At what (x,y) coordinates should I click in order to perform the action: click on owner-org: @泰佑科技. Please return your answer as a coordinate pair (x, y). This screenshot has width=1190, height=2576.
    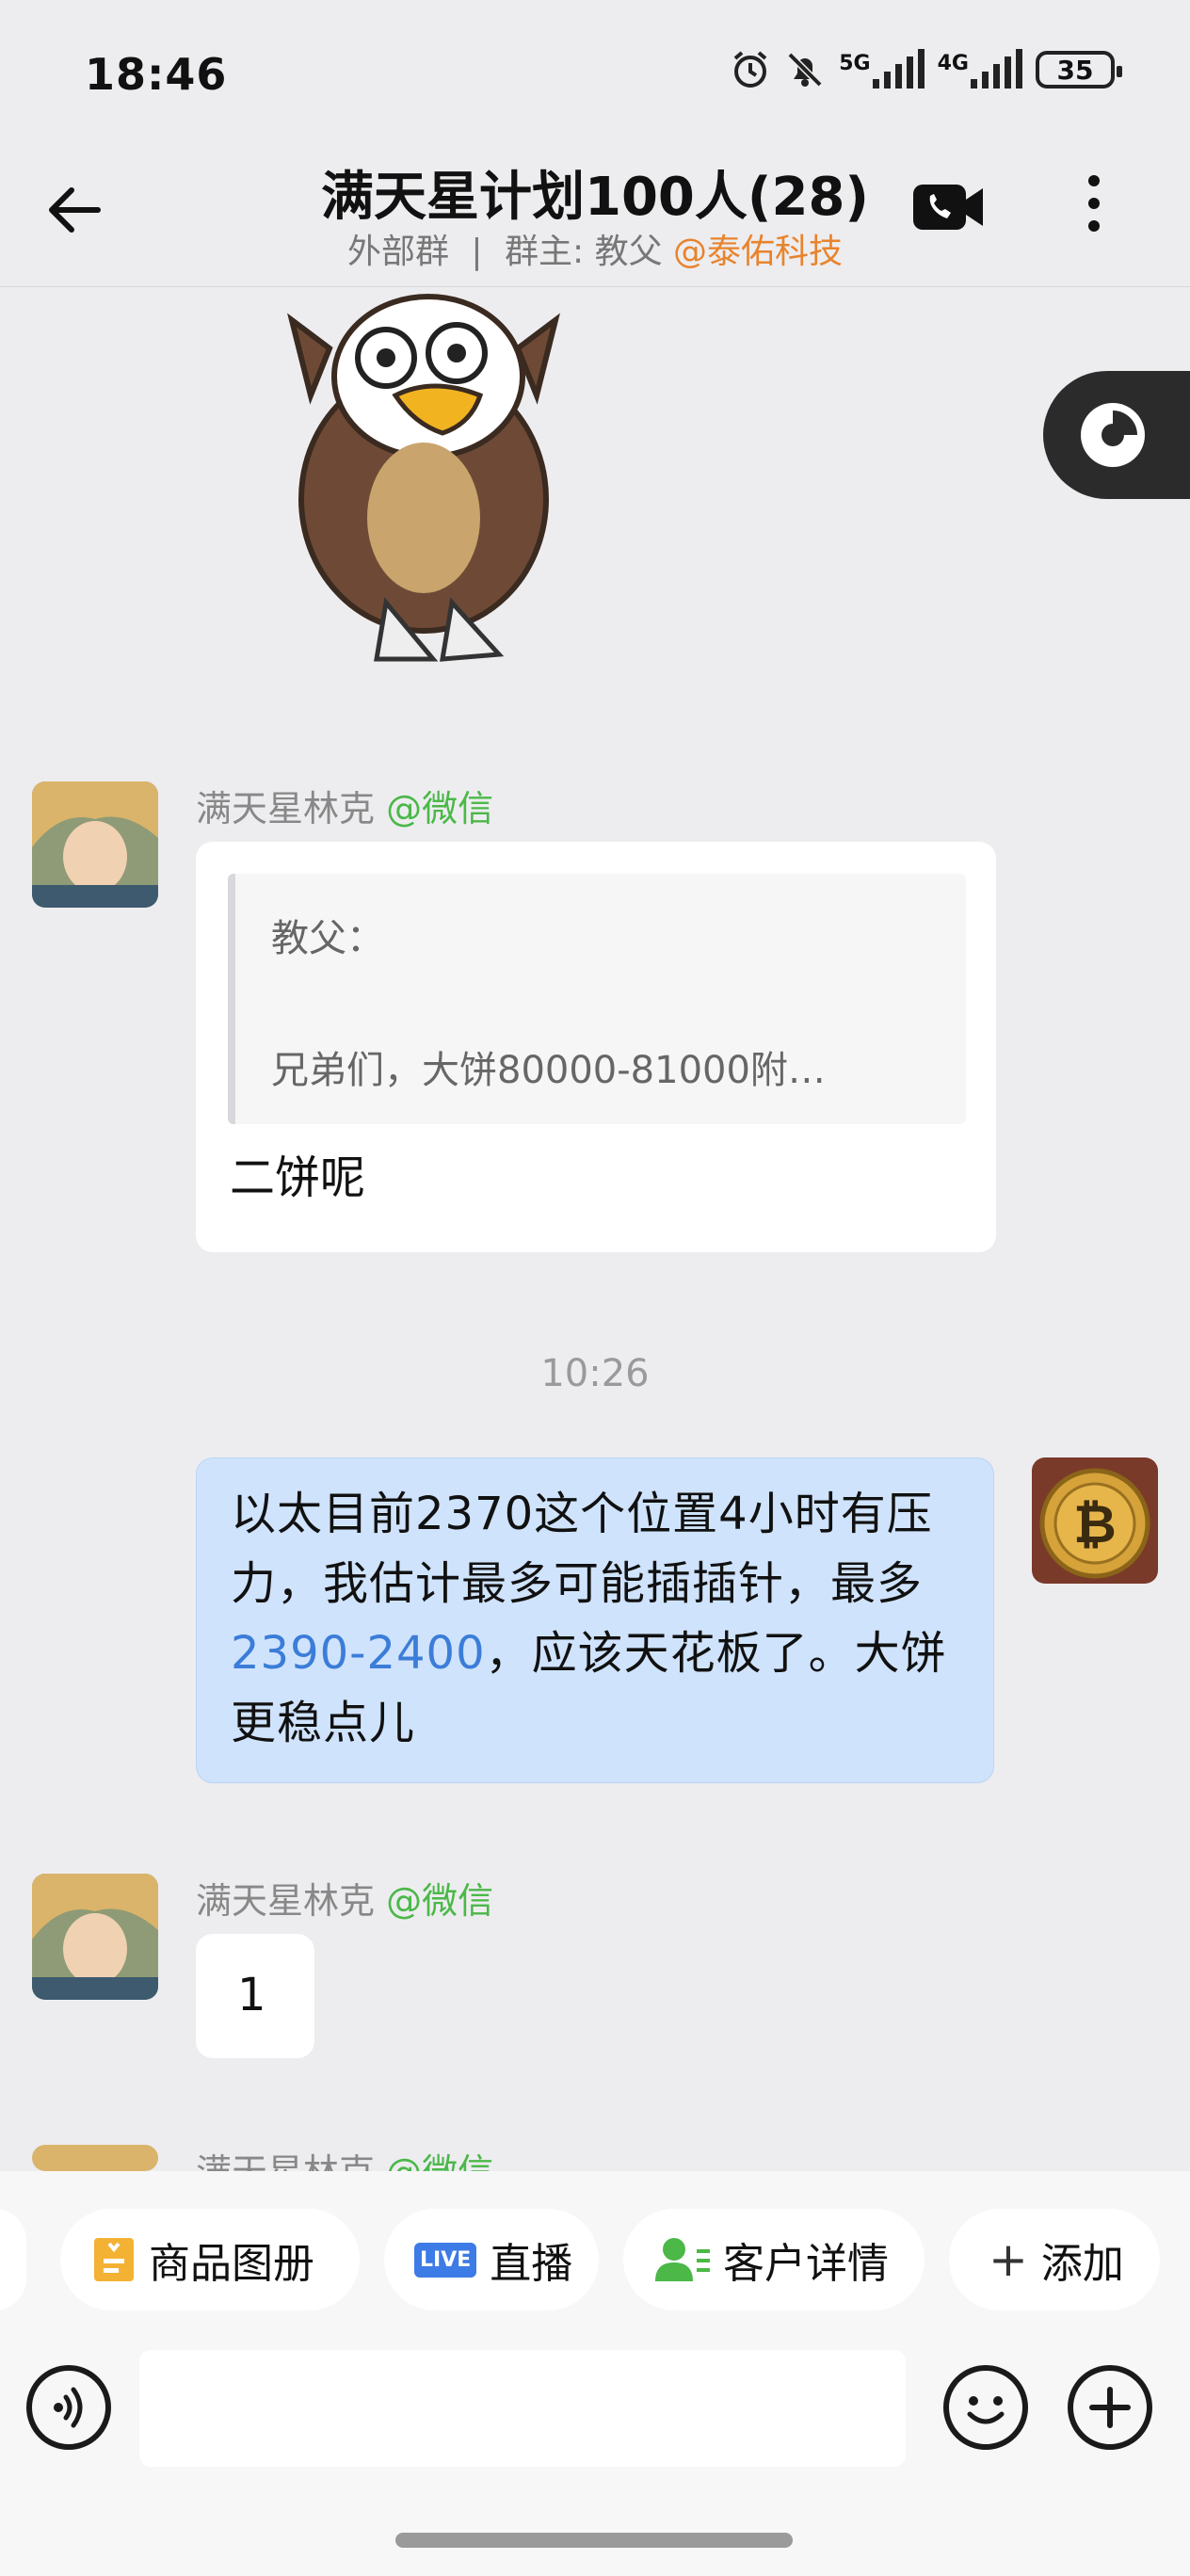
    Looking at the image, I should click on (758, 252).